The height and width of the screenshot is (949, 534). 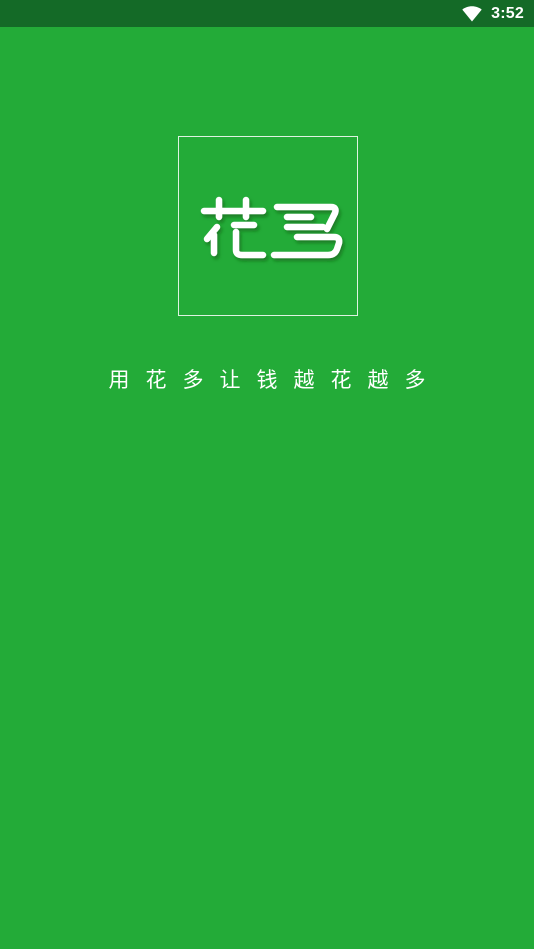 I want to click on huaduo-logo-icon, so click(x=271, y=227).